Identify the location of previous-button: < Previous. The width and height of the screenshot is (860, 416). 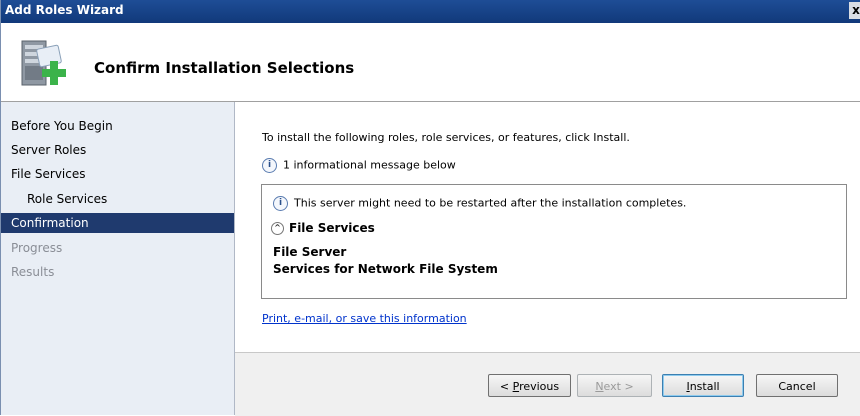
(529, 385).